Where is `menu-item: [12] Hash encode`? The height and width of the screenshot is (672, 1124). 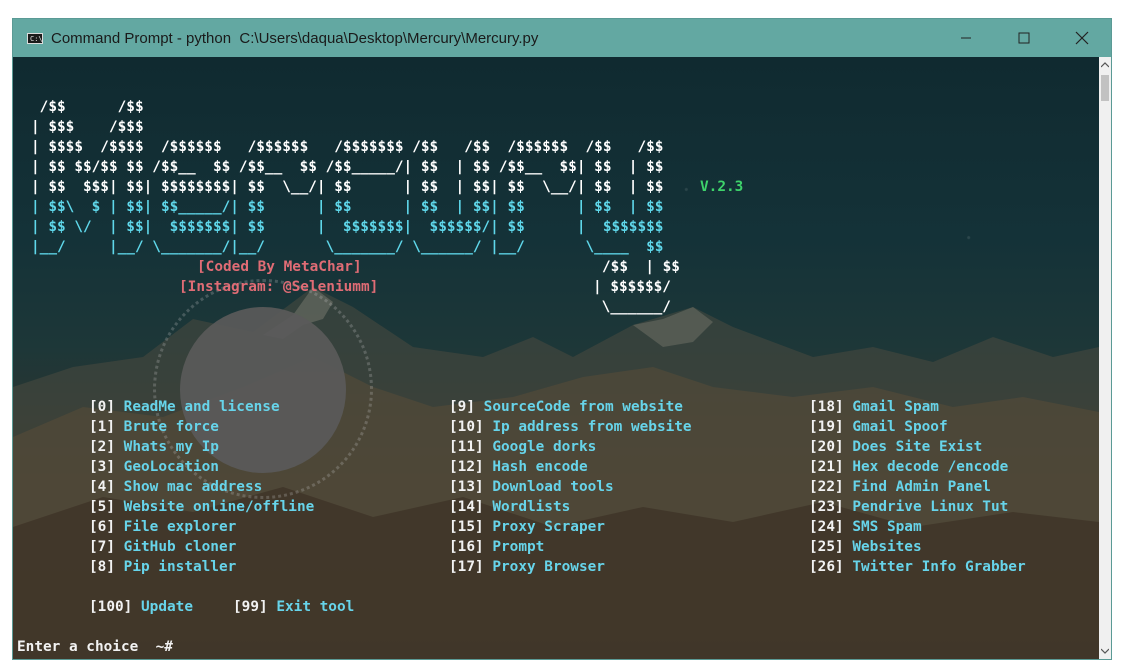 menu-item: [12] Hash encode is located at coordinates (518, 467).